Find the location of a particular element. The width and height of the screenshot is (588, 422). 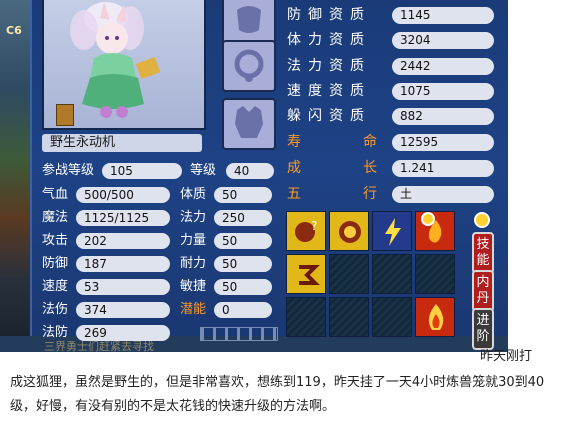

caption-line-3: 级，好慢，有没有别的不是太花钱的快速升级的方法啊。 is located at coordinates (173, 406).